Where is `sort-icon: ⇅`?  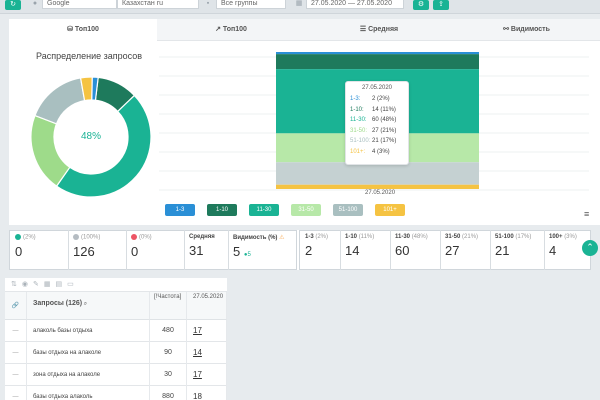
sort-icon: ⇅ is located at coordinates (16, 284).